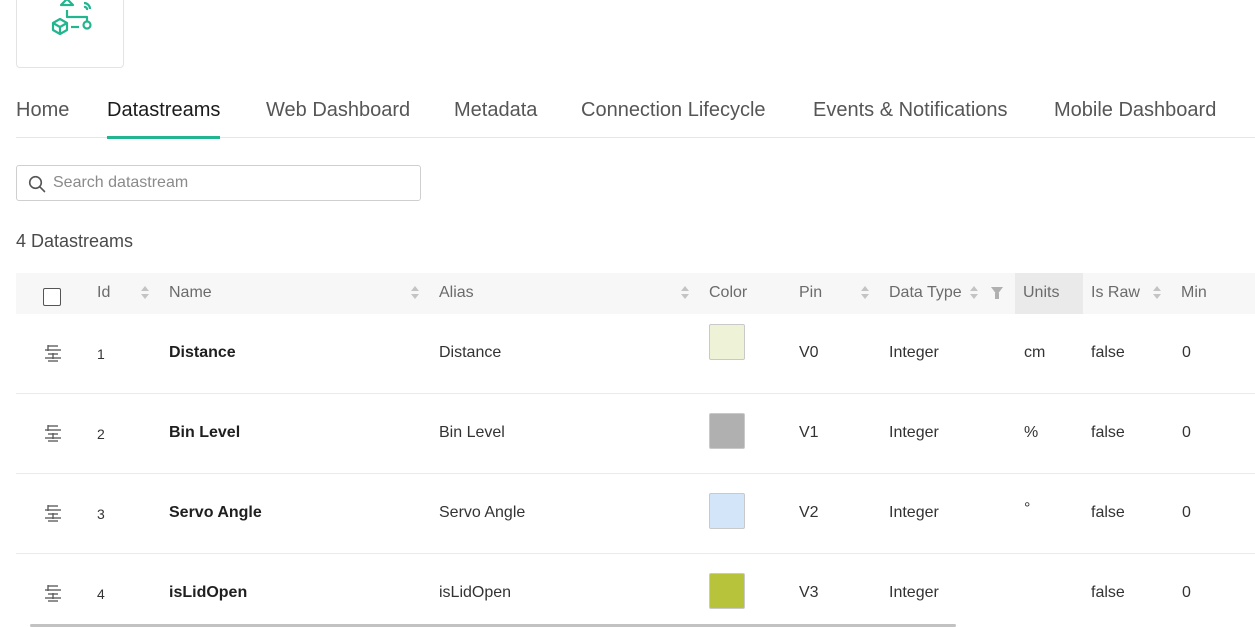 The width and height of the screenshot is (1255, 627). What do you see at coordinates (202, 353) in the screenshot?
I see `cell-name: Distance` at bounding box center [202, 353].